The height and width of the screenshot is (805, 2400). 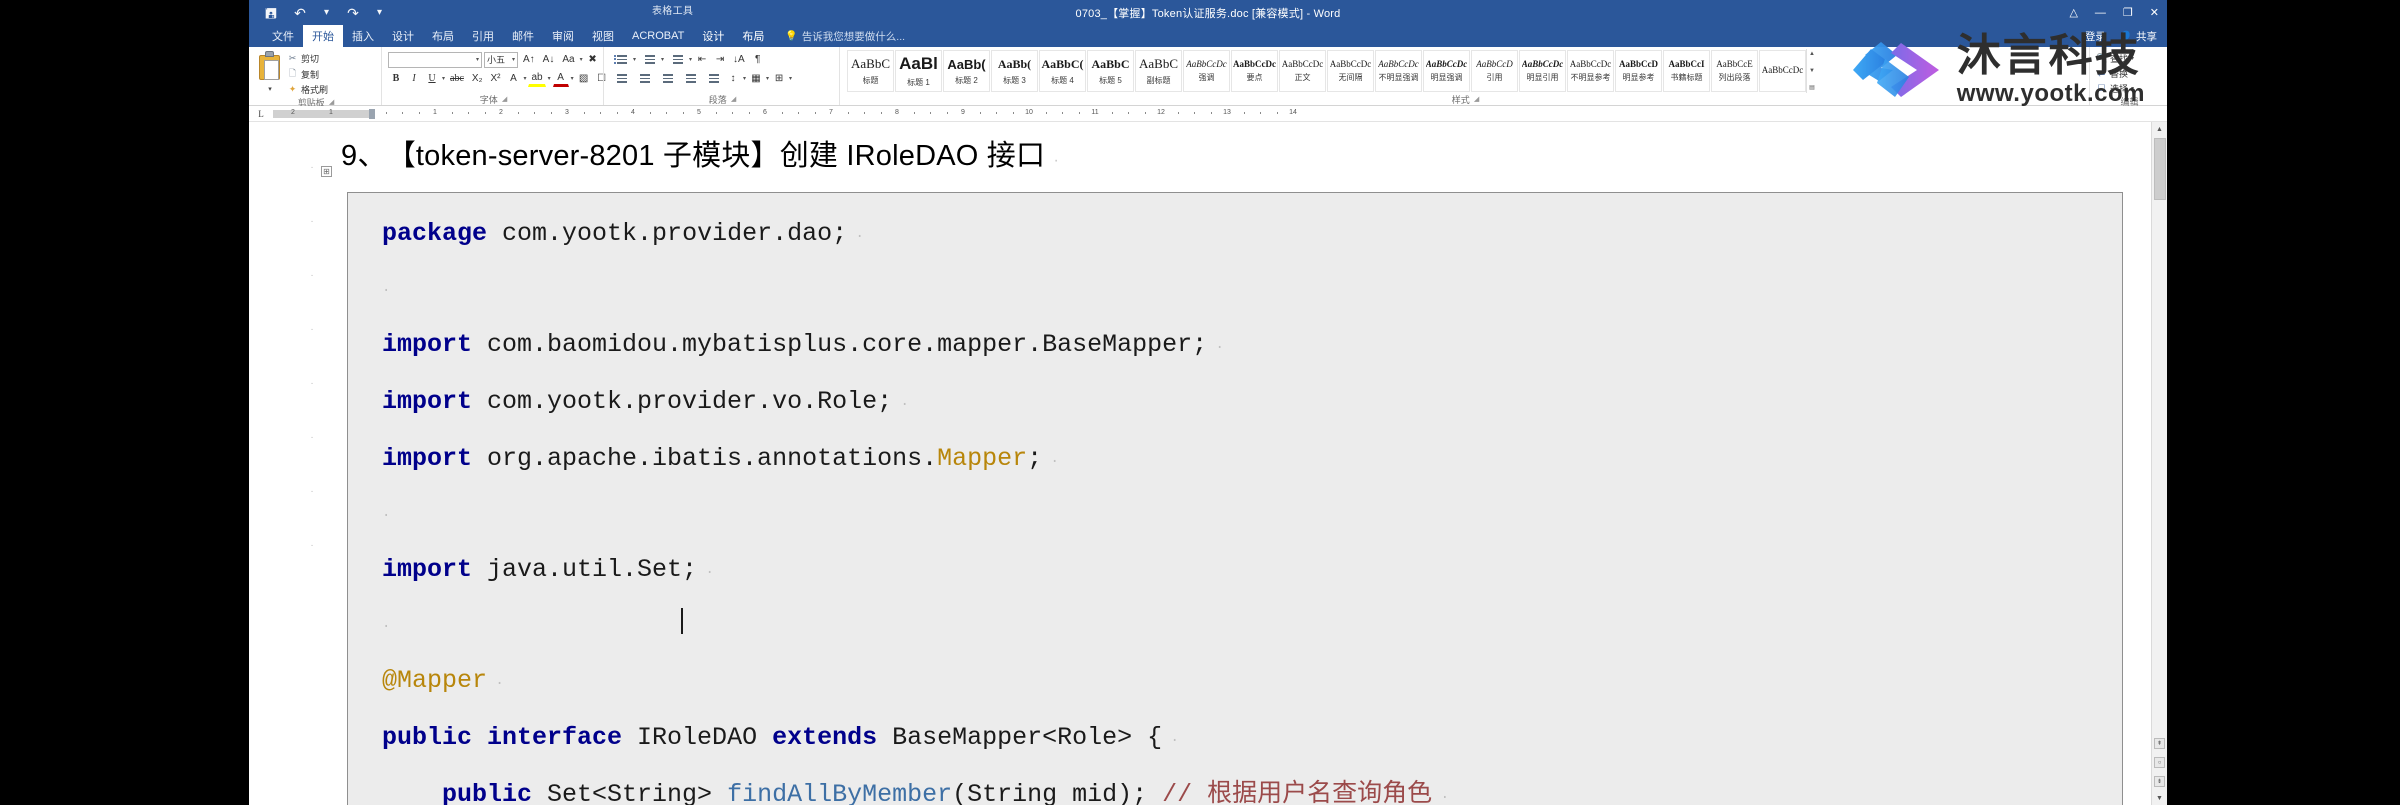 What do you see at coordinates (1302, 71) in the screenshot?
I see `style-tile: AaBbCcDc 正文` at bounding box center [1302, 71].